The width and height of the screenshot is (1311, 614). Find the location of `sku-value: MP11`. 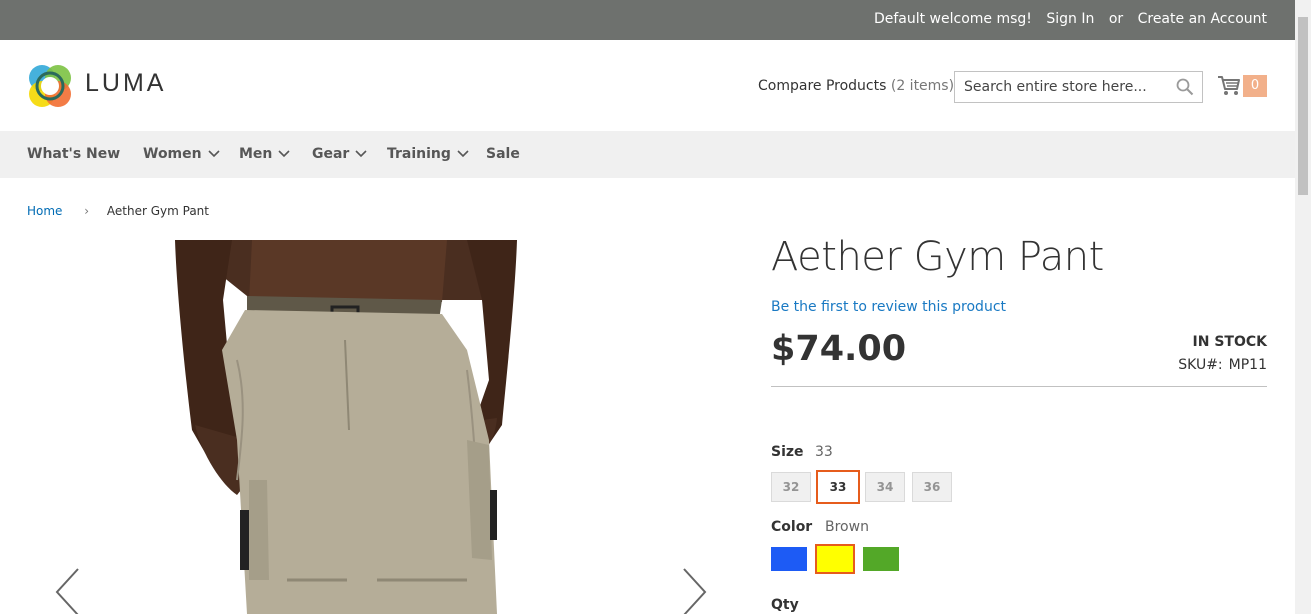

sku-value: MP11 is located at coordinates (1247, 365).